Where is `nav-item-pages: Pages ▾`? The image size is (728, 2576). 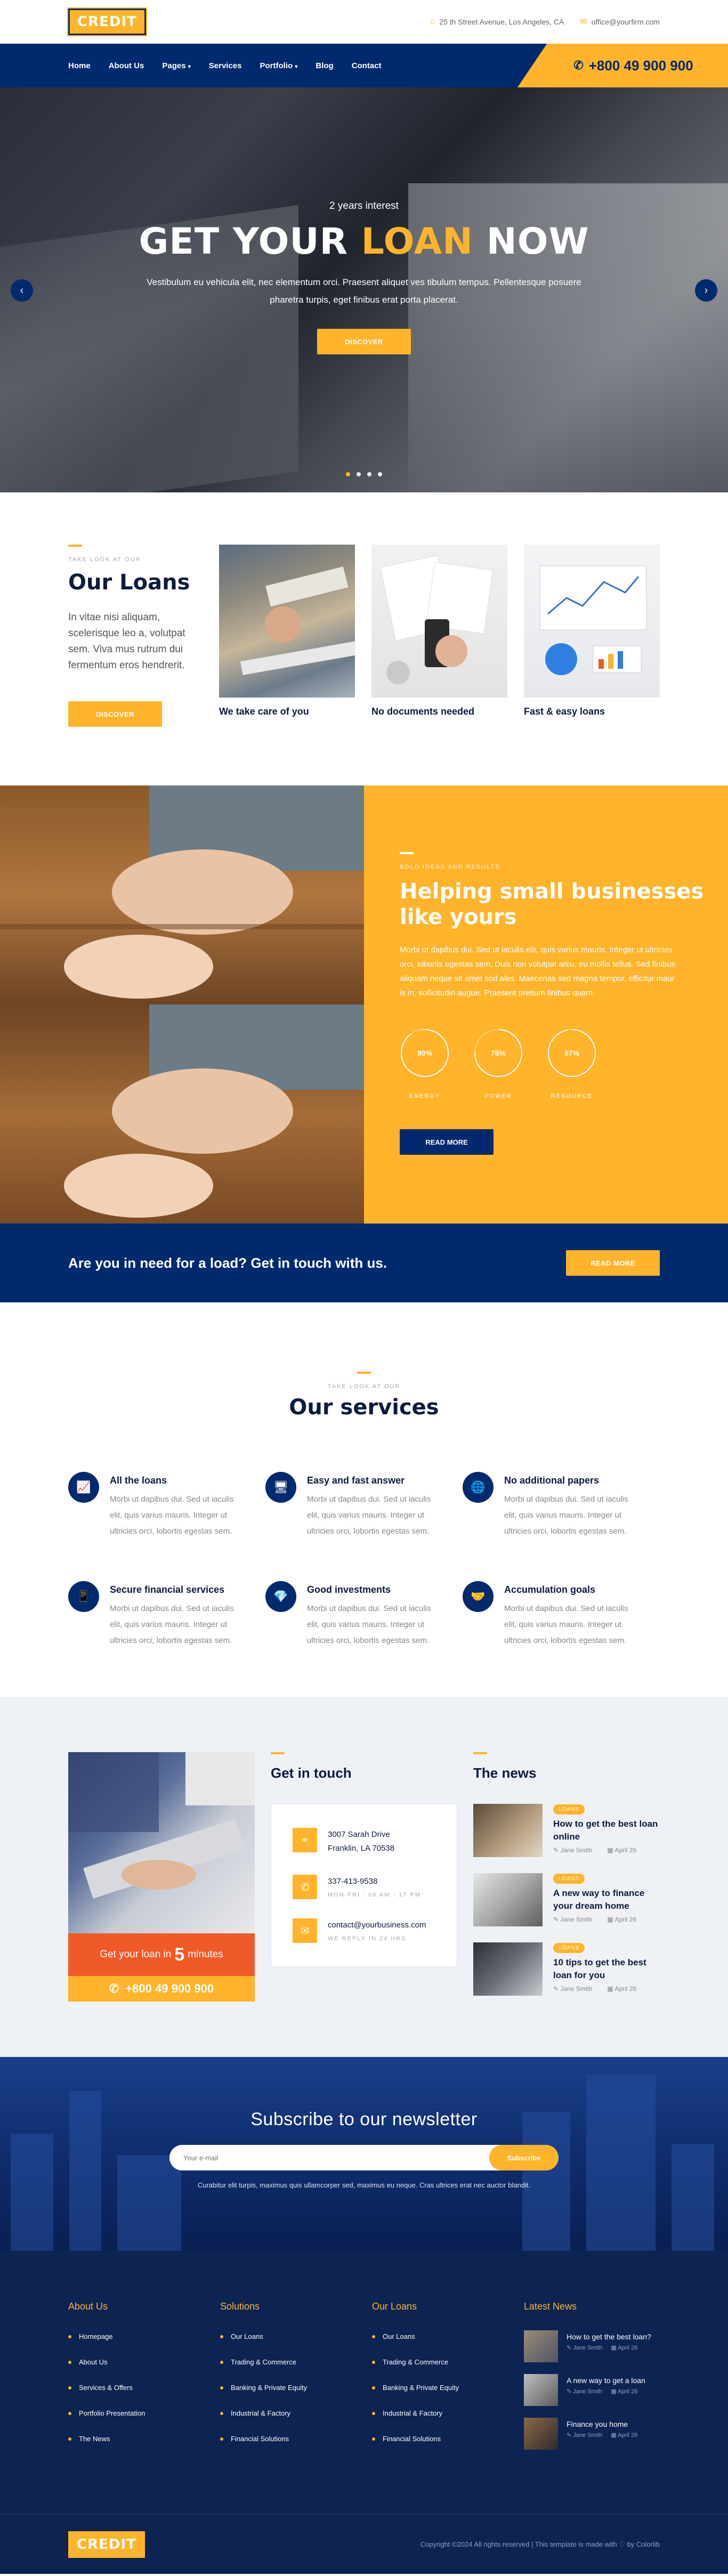
nav-item-pages: Pages ▾ is located at coordinates (176, 65).